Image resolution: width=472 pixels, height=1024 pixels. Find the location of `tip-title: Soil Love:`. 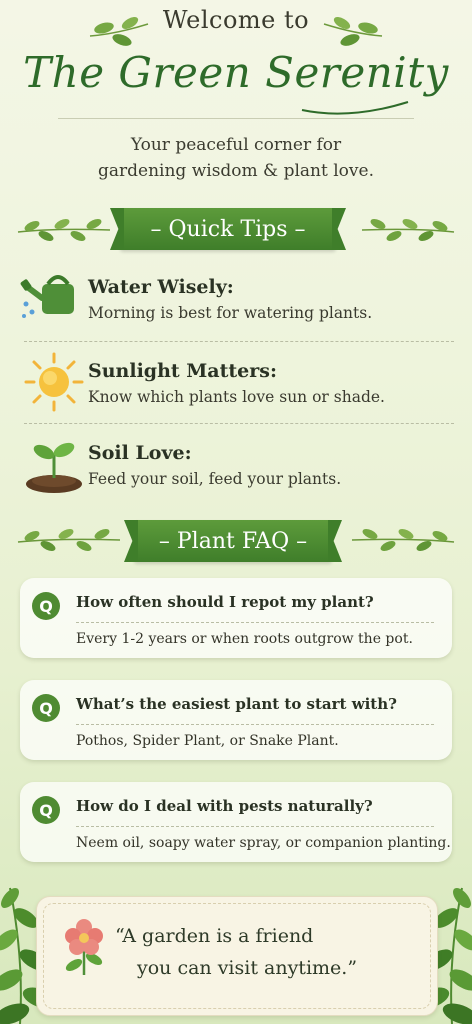

tip-title: Soil Love: is located at coordinates (140, 453).